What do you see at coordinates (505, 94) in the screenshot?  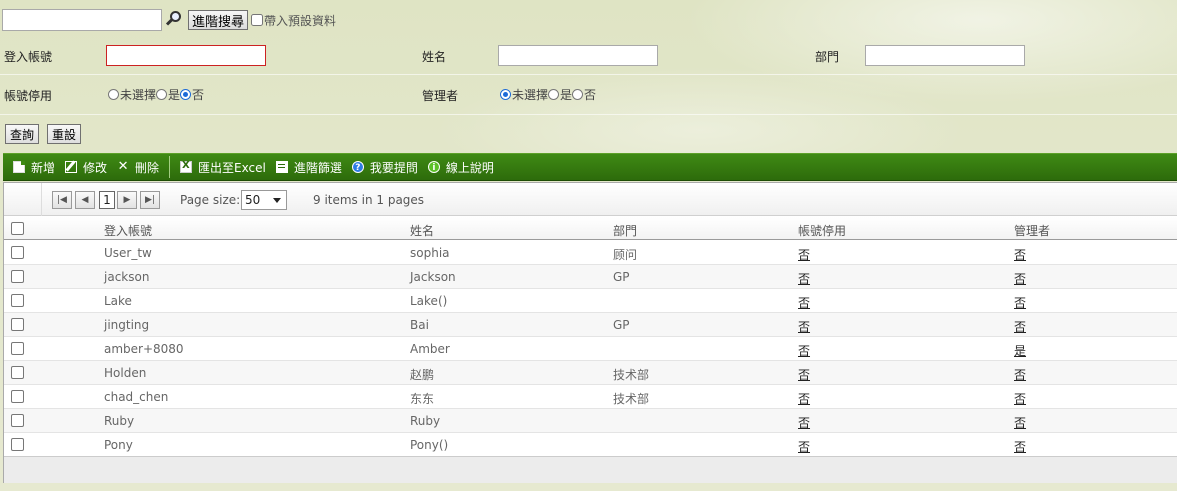 I see `admin-radio-unselected` at bounding box center [505, 94].